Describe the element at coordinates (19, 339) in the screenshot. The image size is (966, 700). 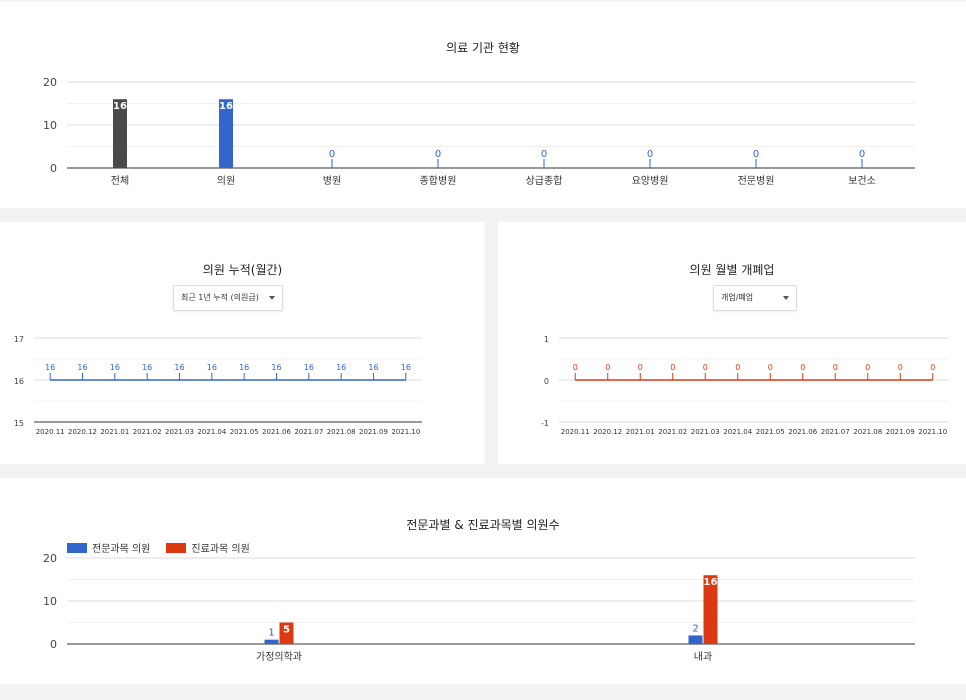
I see `y-tick-label: 17` at that location.